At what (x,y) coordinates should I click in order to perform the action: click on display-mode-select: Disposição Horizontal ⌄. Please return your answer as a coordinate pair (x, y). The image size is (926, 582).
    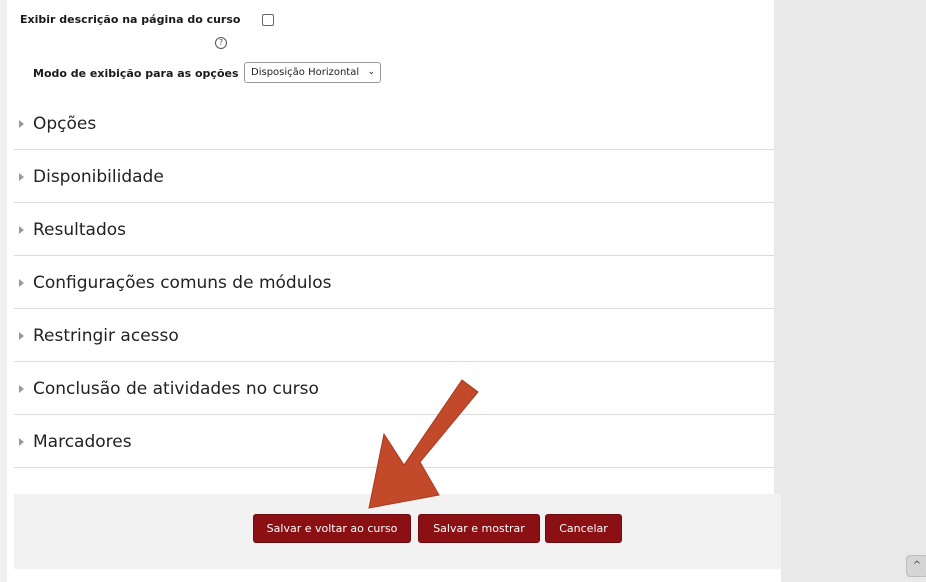
    Looking at the image, I should click on (312, 72).